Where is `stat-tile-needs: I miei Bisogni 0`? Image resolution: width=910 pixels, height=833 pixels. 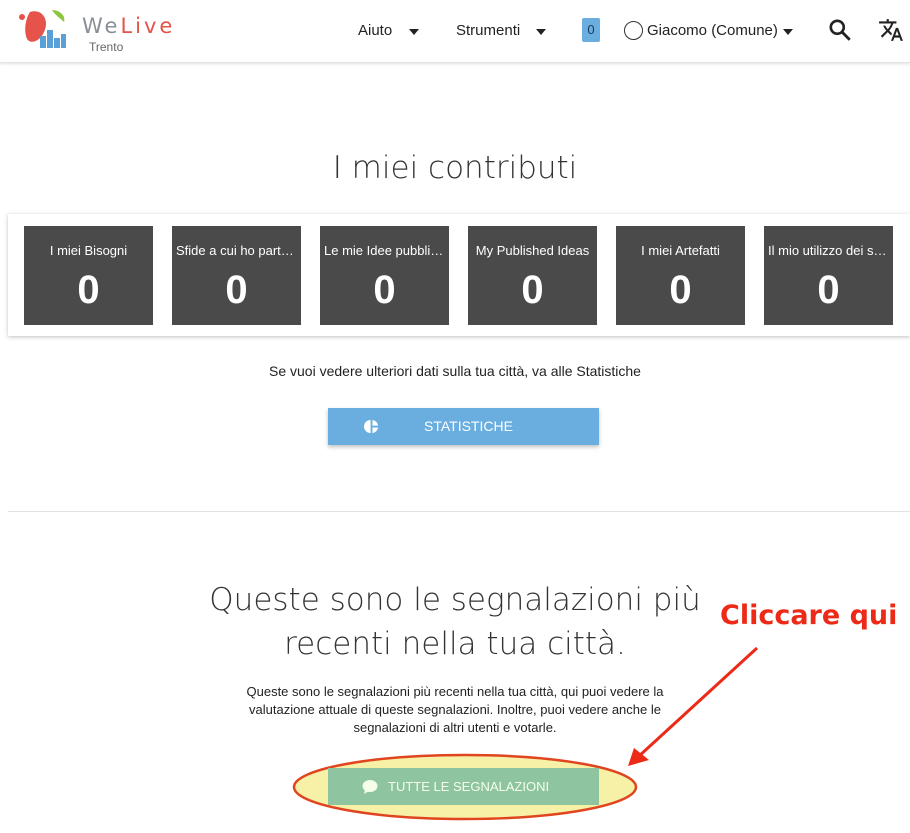
stat-tile-needs: I miei Bisogni 0 is located at coordinates (88, 275).